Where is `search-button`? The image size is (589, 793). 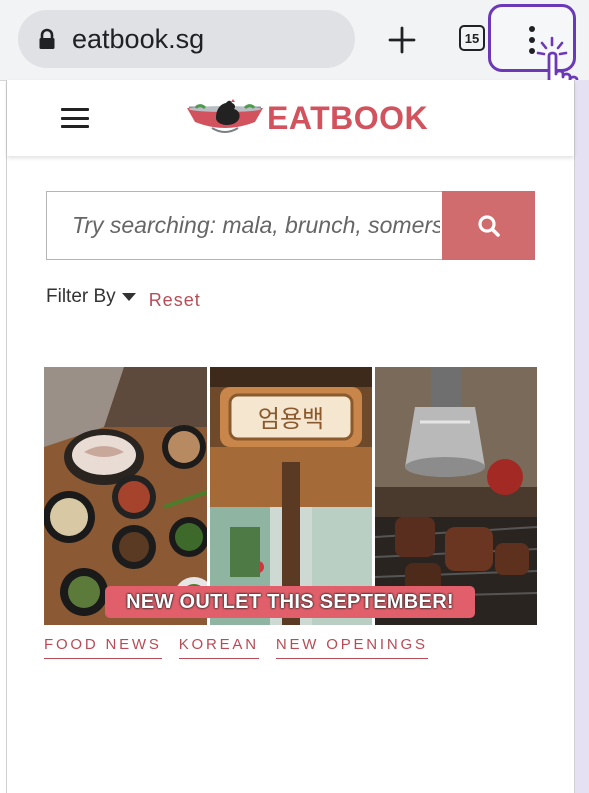
search-button is located at coordinates (488, 225).